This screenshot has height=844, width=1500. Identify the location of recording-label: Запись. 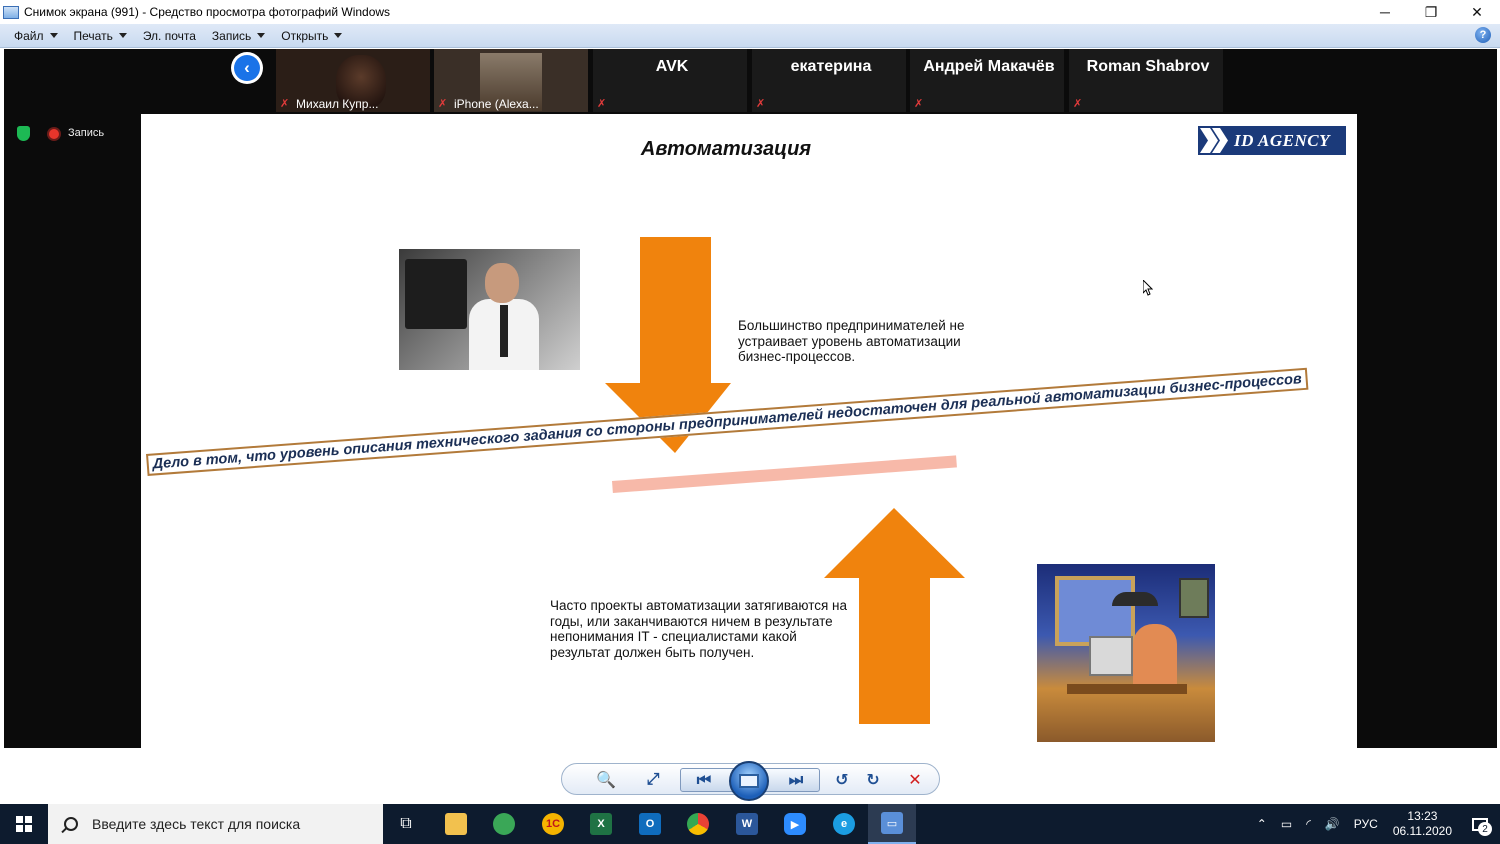
(86, 133).